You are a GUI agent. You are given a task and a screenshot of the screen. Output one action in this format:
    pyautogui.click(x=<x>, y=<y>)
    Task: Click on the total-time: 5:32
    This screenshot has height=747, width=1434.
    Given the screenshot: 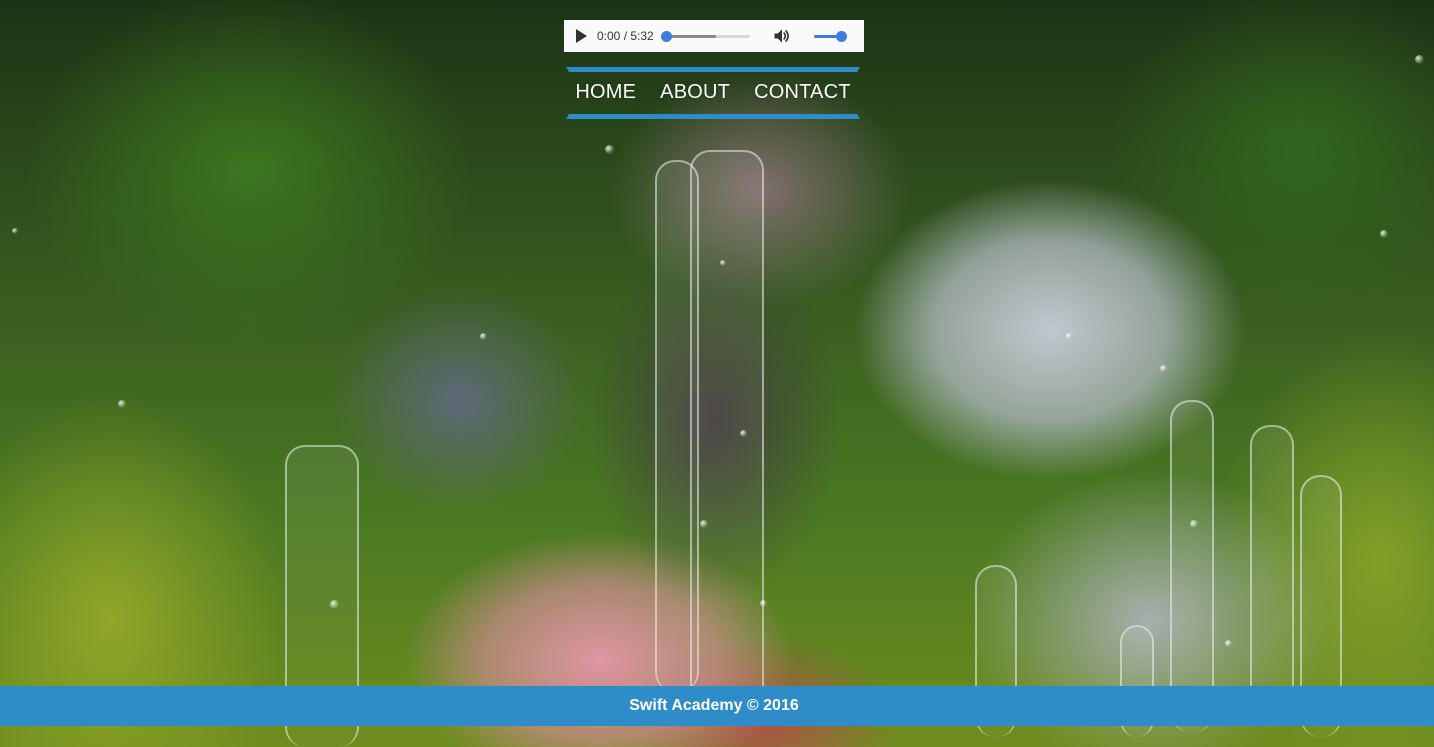 What is the action you would take?
    pyautogui.click(x=642, y=36)
    